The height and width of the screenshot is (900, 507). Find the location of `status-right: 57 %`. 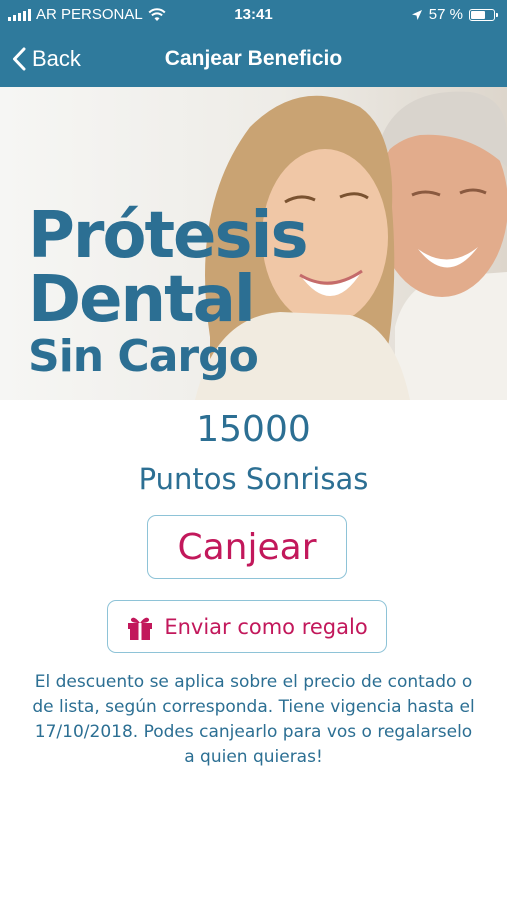

status-right: 57 % is located at coordinates (454, 14).